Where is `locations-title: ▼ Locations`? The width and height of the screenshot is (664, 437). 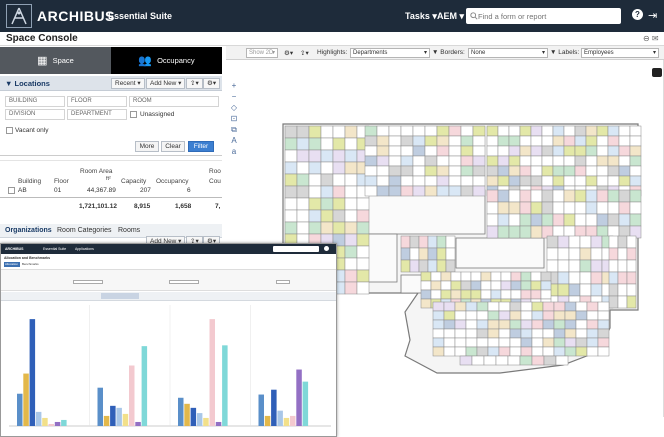 locations-title: ▼ Locations is located at coordinates (27, 83).